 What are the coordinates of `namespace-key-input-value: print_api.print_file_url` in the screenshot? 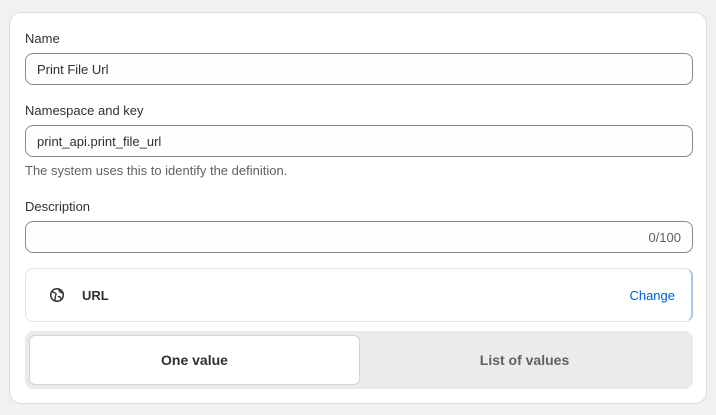 It's located at (99, 141).